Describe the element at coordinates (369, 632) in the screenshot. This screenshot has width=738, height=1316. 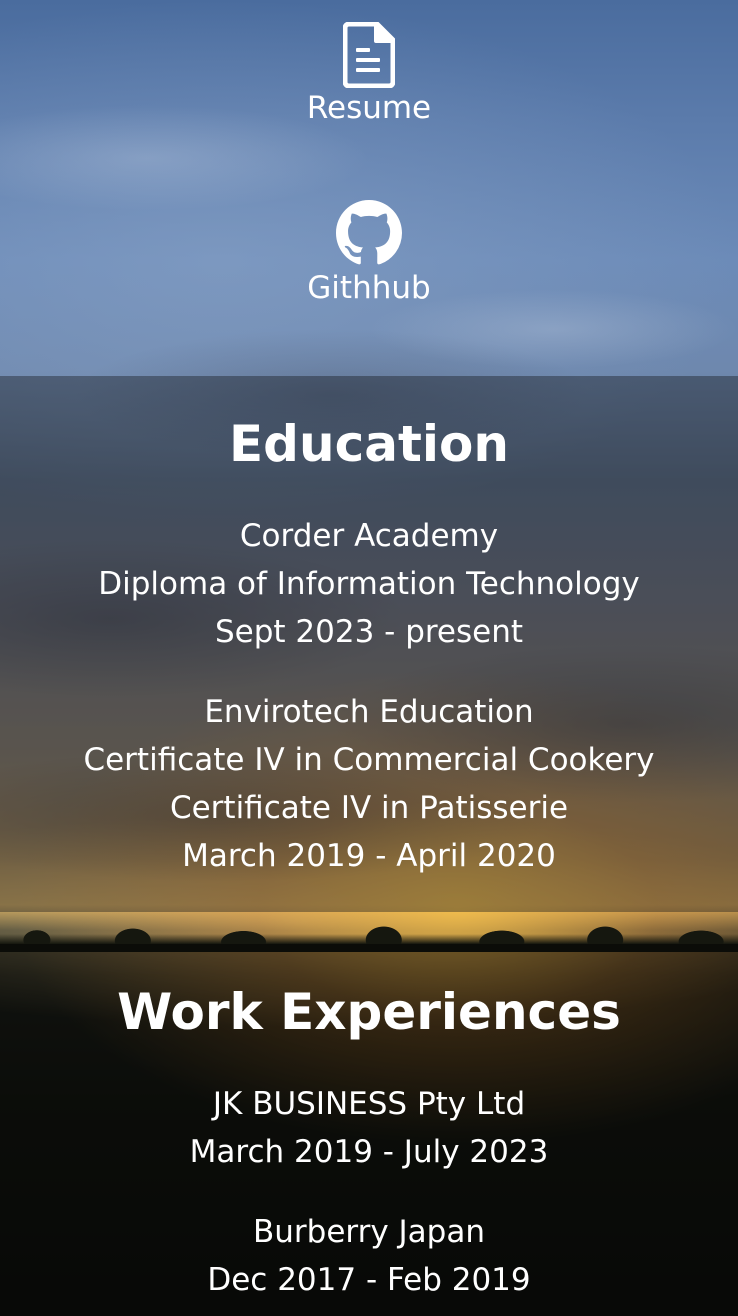
I see `date-range: Sept 2023 - present` at that location.